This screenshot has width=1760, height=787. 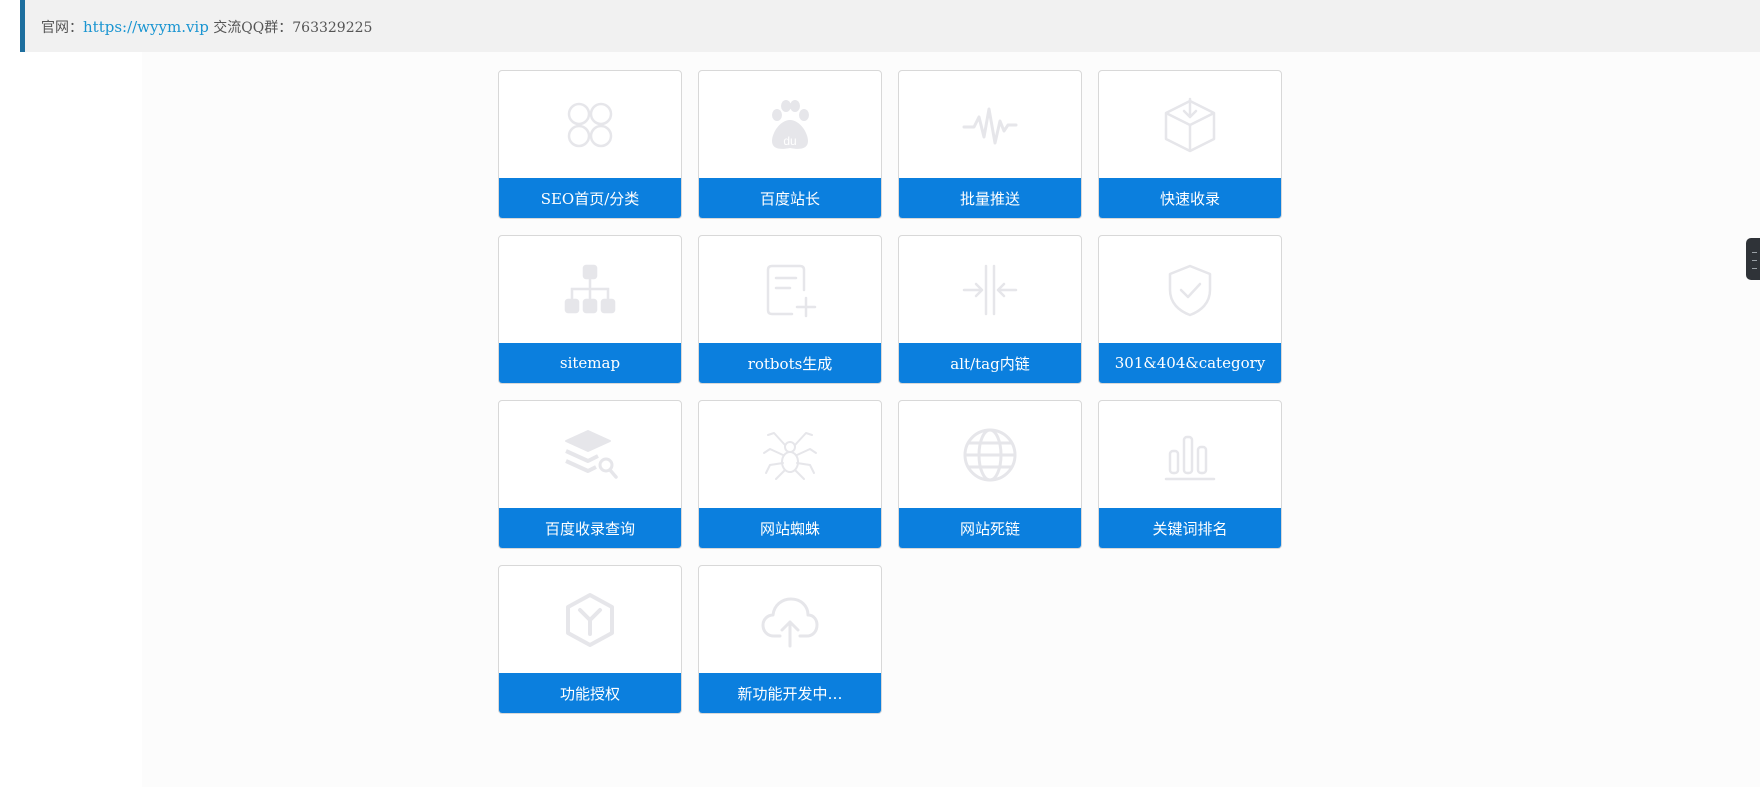 I want to click on card-dead-links: 网站死链, so click(x=990, y=474).